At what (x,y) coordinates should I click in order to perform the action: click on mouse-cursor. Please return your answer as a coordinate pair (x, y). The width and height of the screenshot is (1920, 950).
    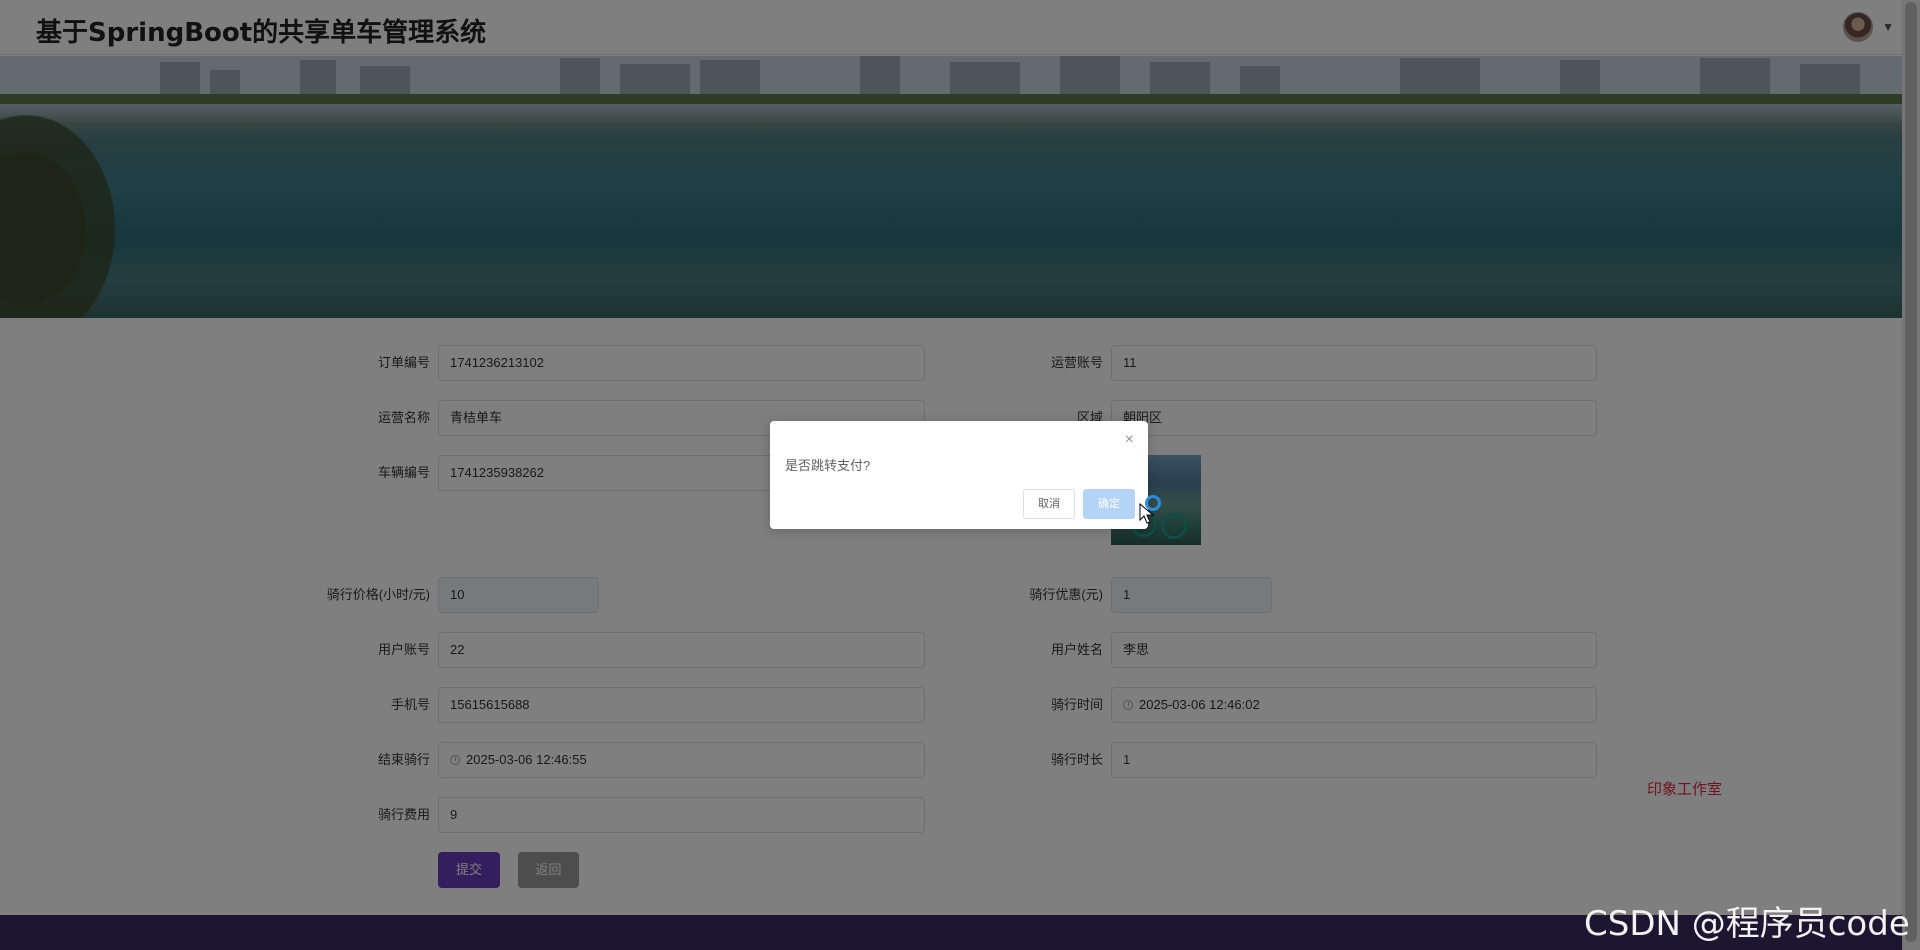
    Looking at the image, I should click on (1147, 513).